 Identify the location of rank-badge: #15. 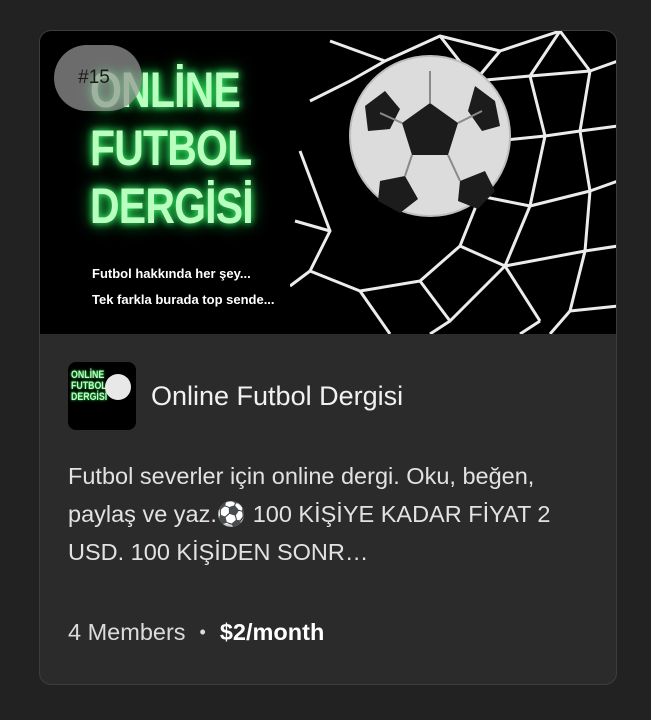
(98, 78).